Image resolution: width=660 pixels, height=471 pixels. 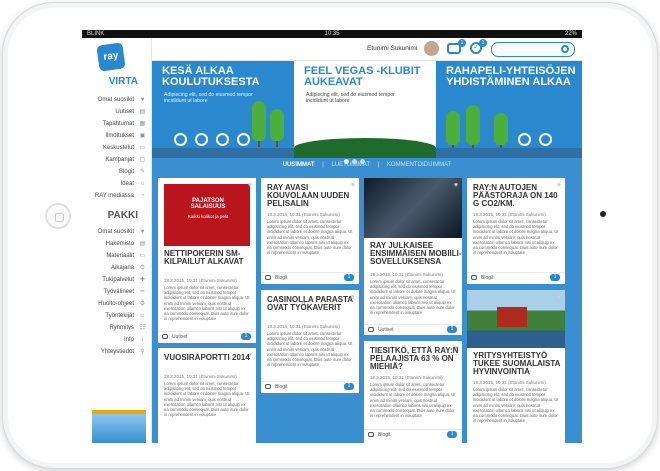 I want to click on sidebar-item-uutiset: Uutiset ▤, so click(x=115, y=112).